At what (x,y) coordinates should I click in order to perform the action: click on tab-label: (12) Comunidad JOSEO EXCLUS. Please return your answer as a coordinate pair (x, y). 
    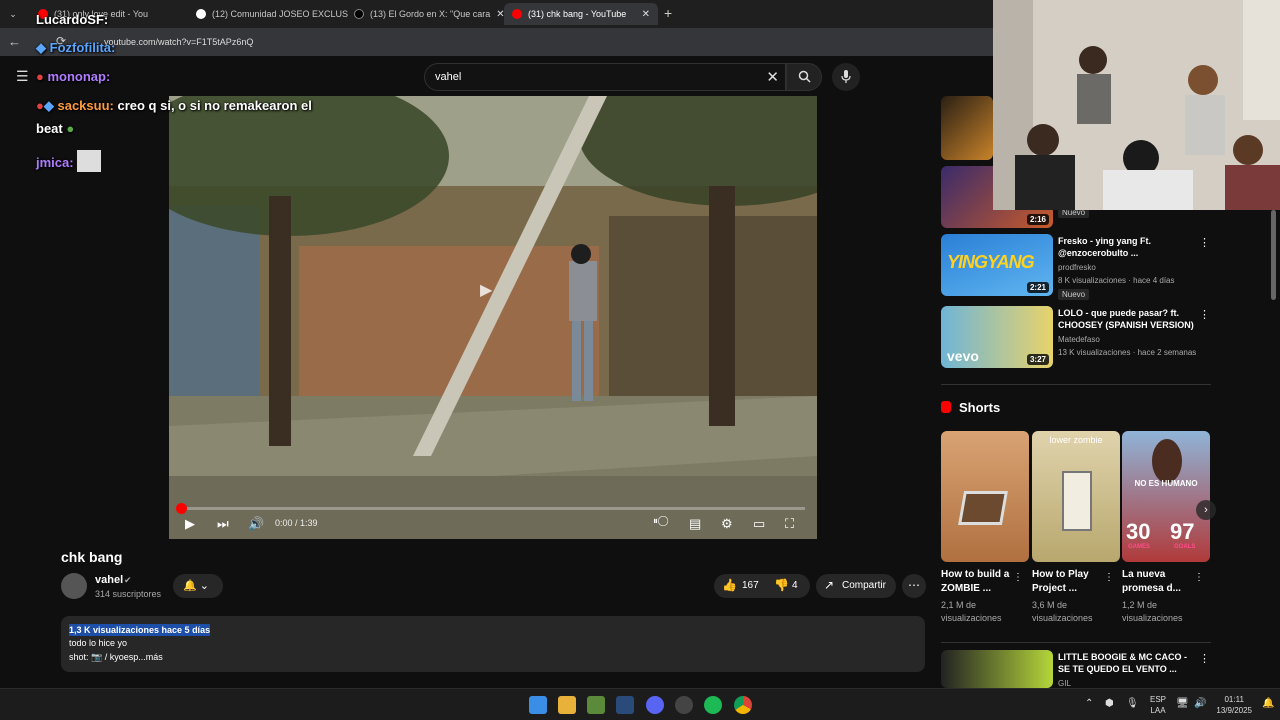
    Looking at the image, I should click on (280, 14).